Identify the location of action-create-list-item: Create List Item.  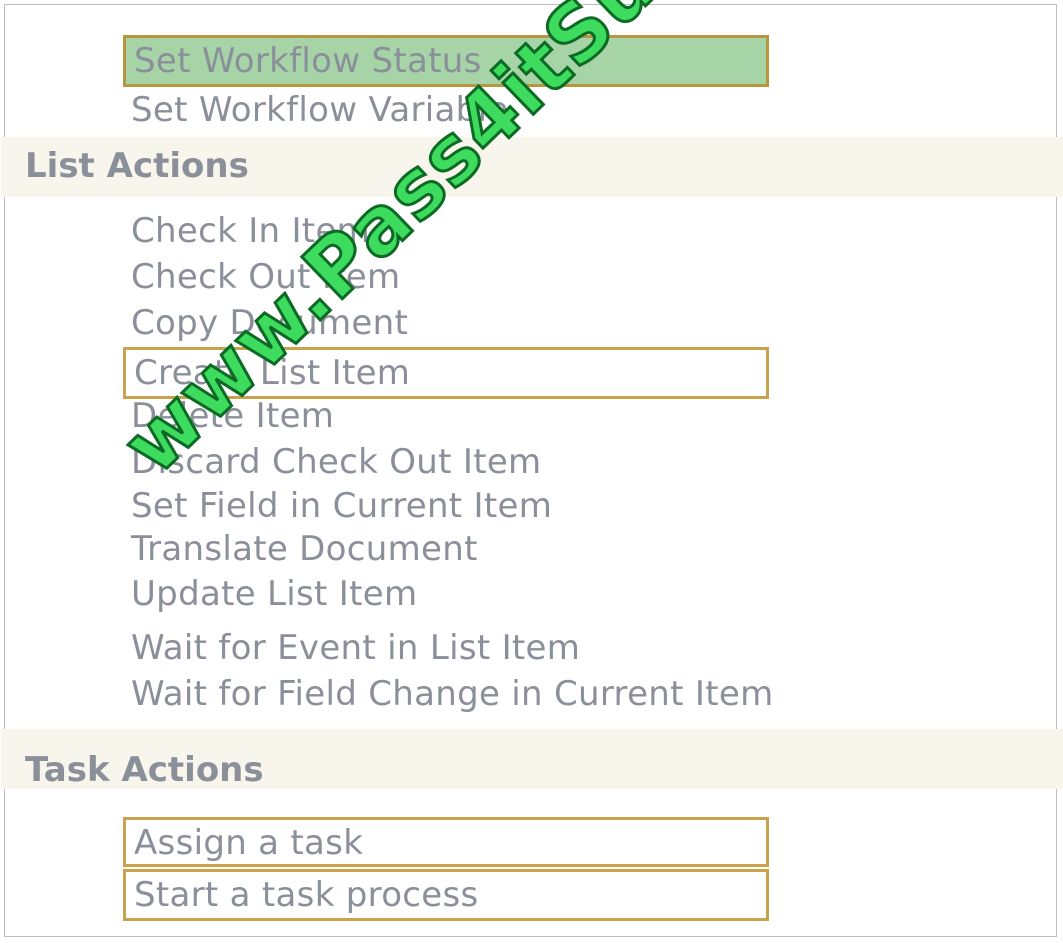
(446, 373).